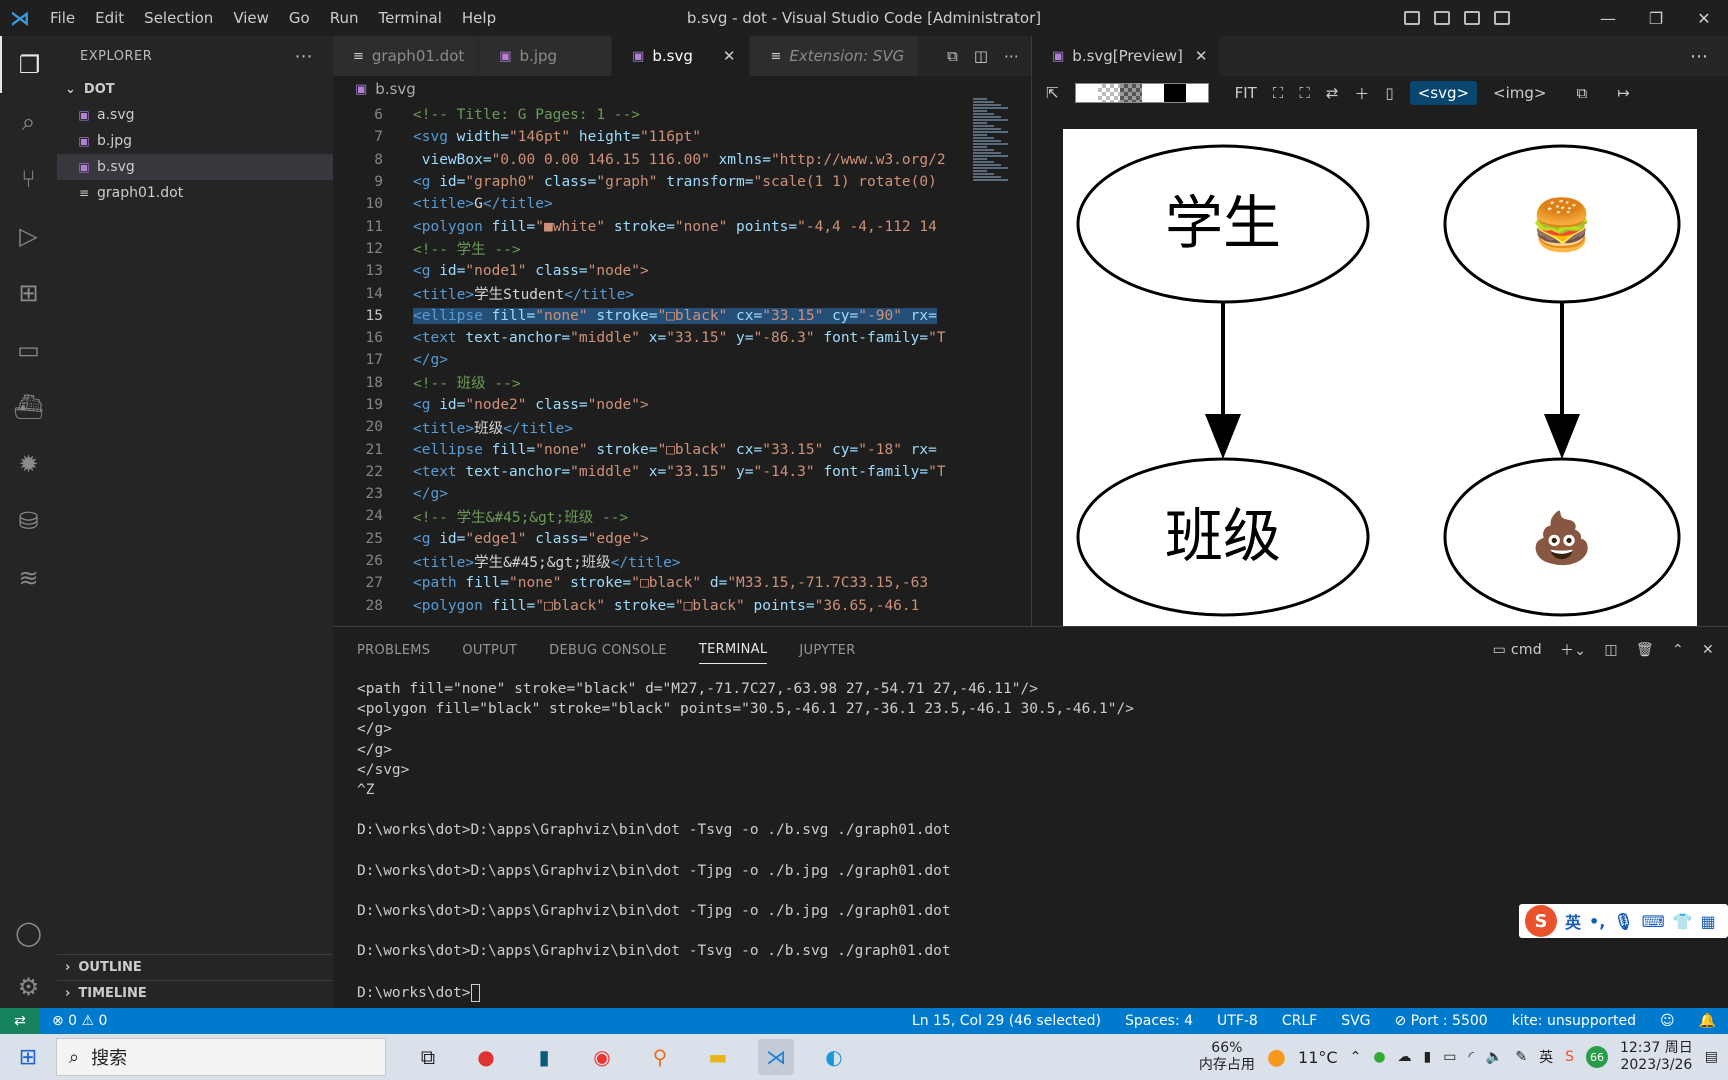 The width and height of the screenshot is (1728, 1080). Describe the element at coordinates (1623, 93) in the screenshot. I see `arrow-right-icon: ↦` at that location.